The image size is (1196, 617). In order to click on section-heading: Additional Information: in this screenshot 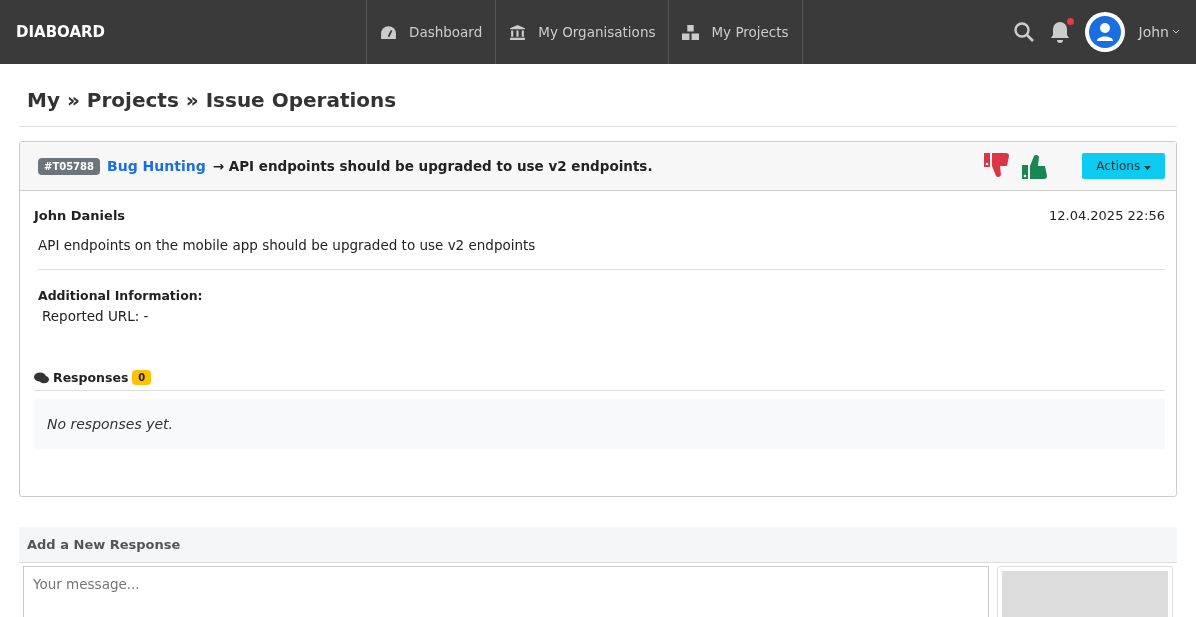, I will do `click(121, 295)`.